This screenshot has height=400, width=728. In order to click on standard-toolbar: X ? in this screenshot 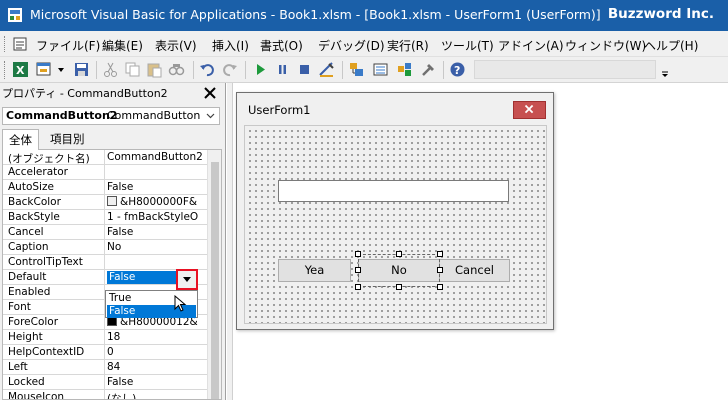, I will do `click(364, 70)`.